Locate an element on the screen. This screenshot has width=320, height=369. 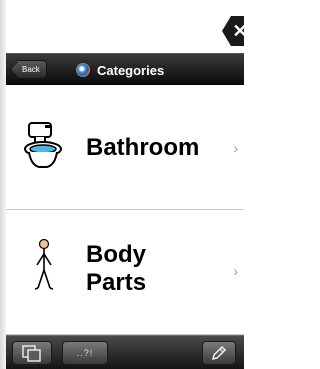
nav-title-group: Categories is located at coordinates (120, 70).